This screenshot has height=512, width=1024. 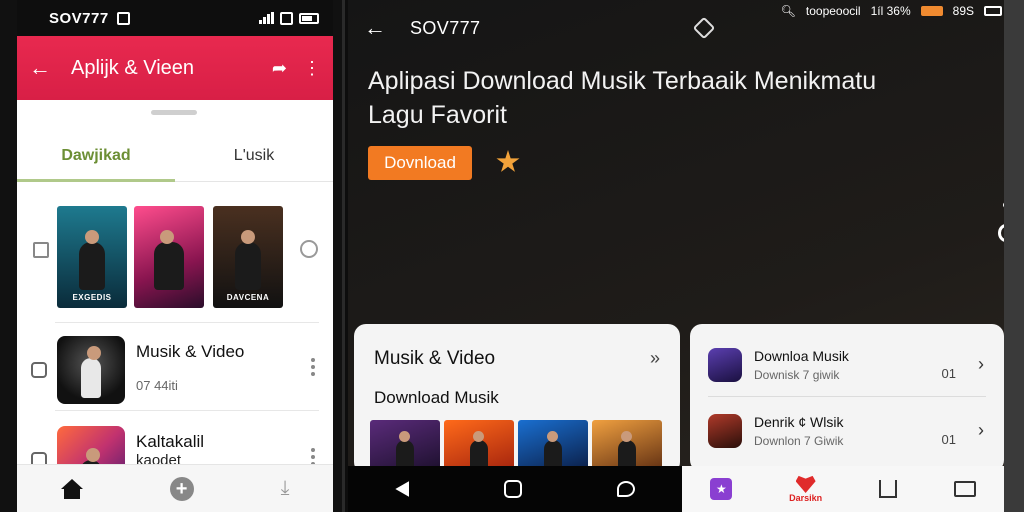 What do you see at coordinates (420, 163) in the screenshot?
I see `download-button: Dovnload` at bounding box center [420, 163].